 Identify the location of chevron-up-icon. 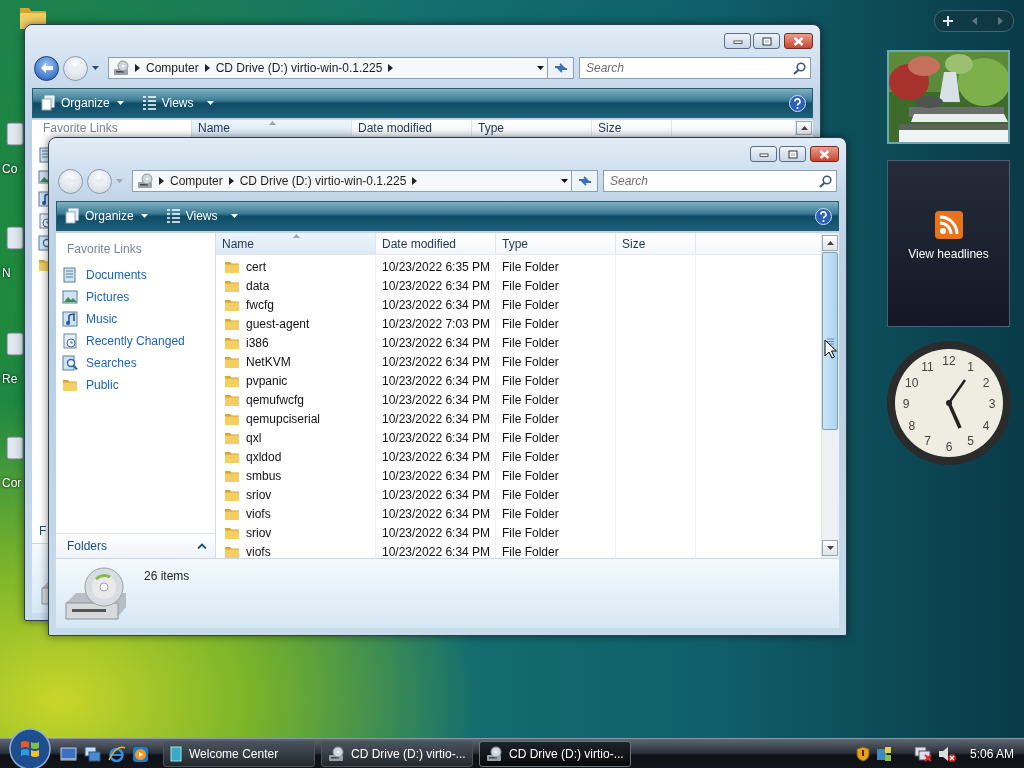
(202, 546).